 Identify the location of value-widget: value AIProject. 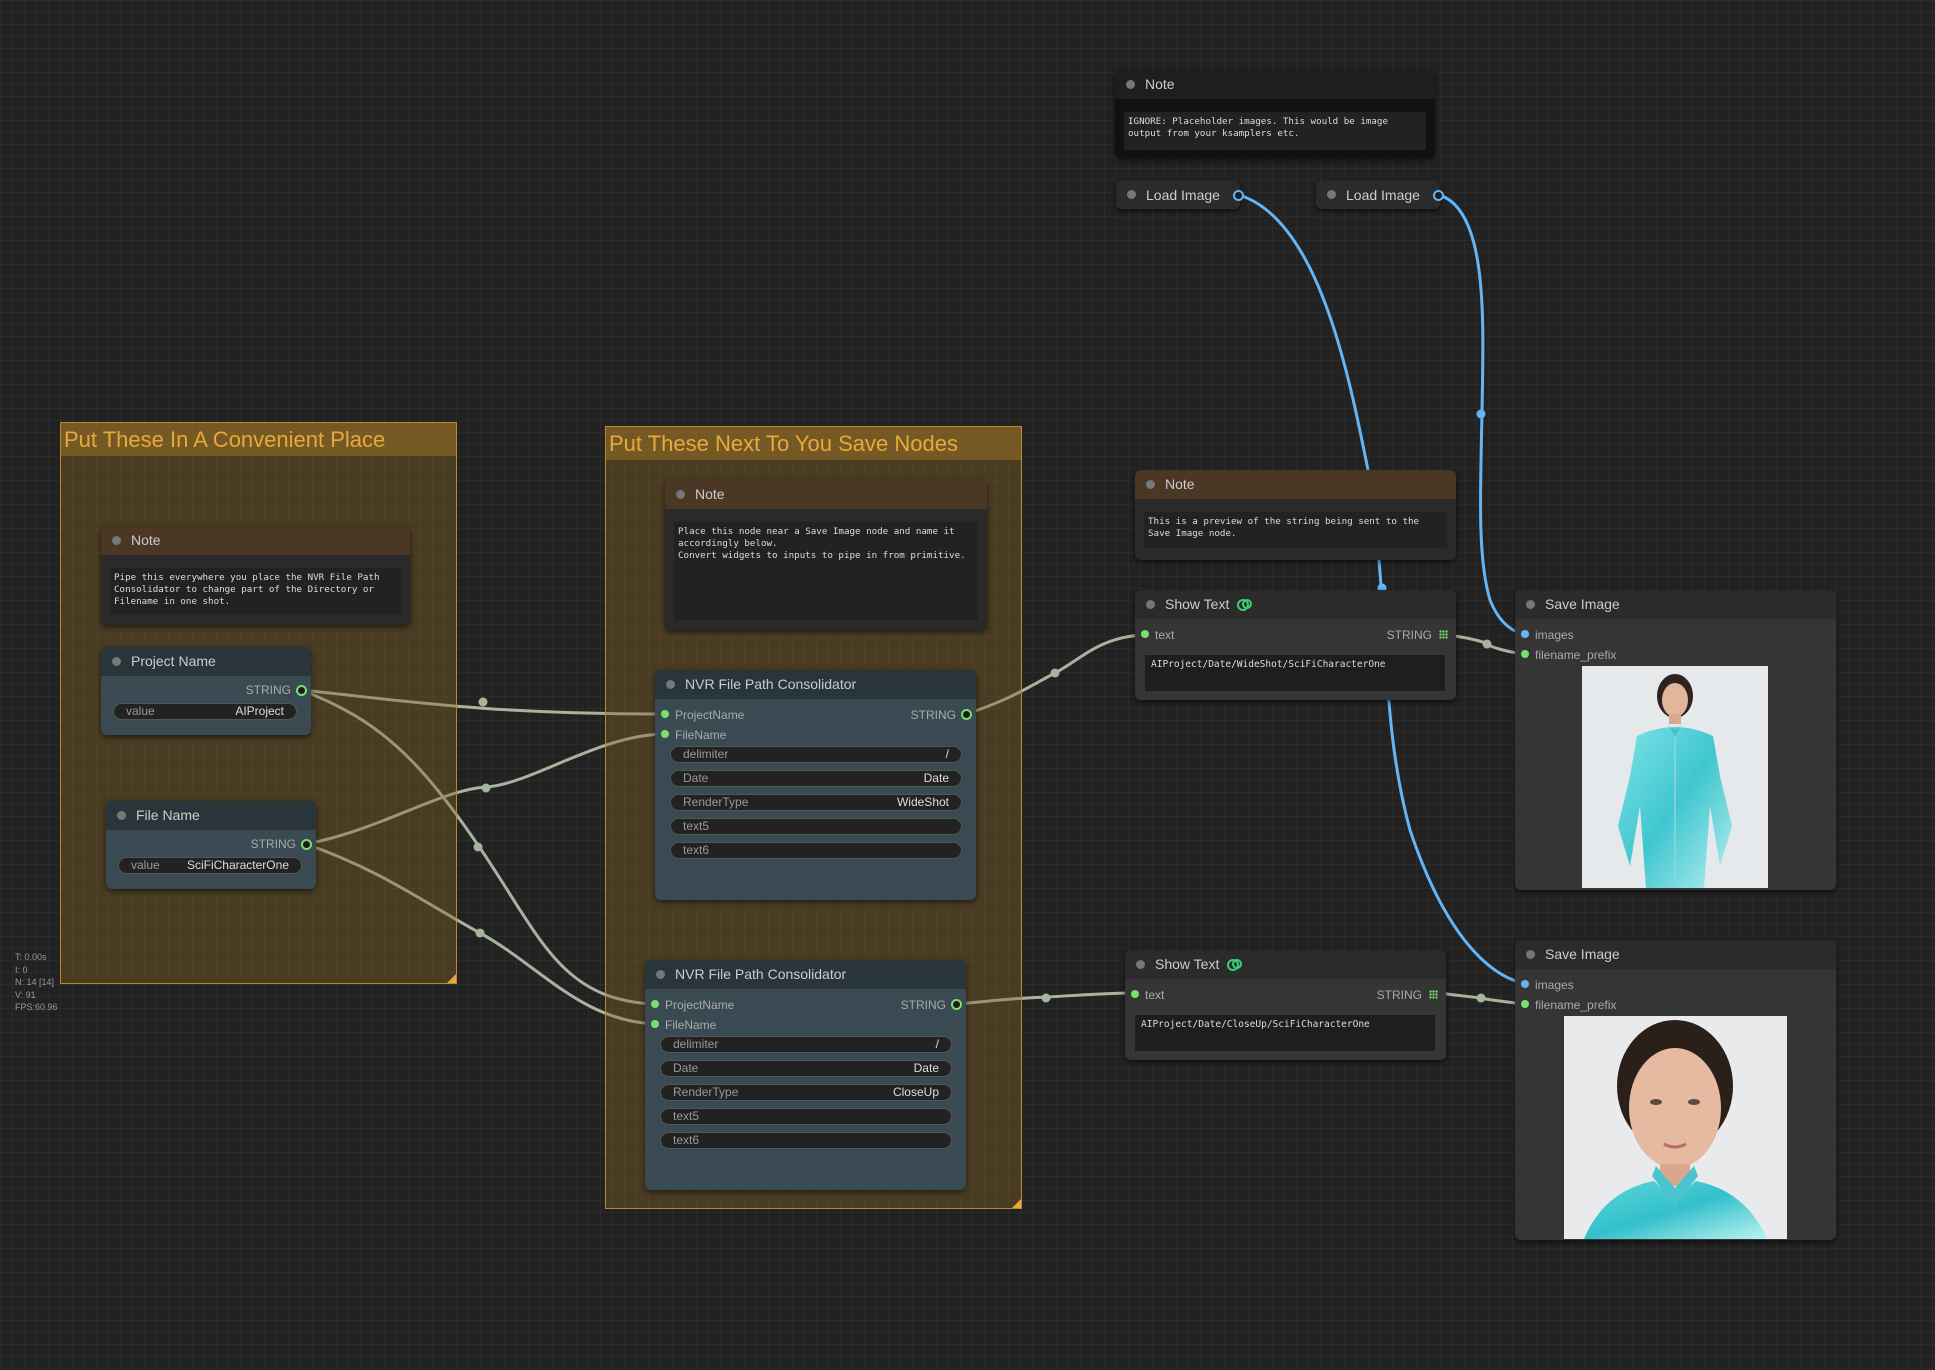
(205, 711).